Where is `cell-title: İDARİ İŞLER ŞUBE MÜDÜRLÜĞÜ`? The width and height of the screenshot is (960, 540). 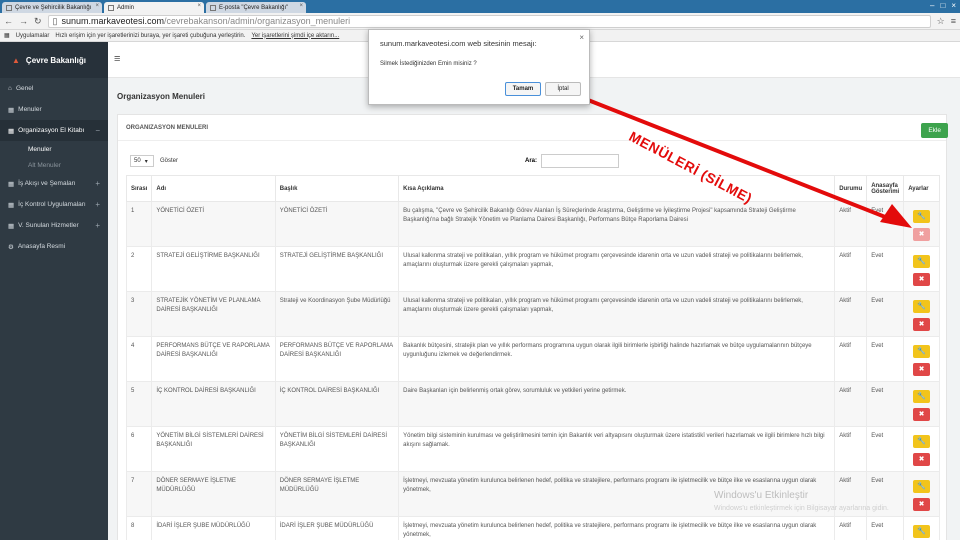 cell-title: İDARİ İŞLER ŞUBE MÜDÜRLÜĞÜ is located at coordinates (337, 528).